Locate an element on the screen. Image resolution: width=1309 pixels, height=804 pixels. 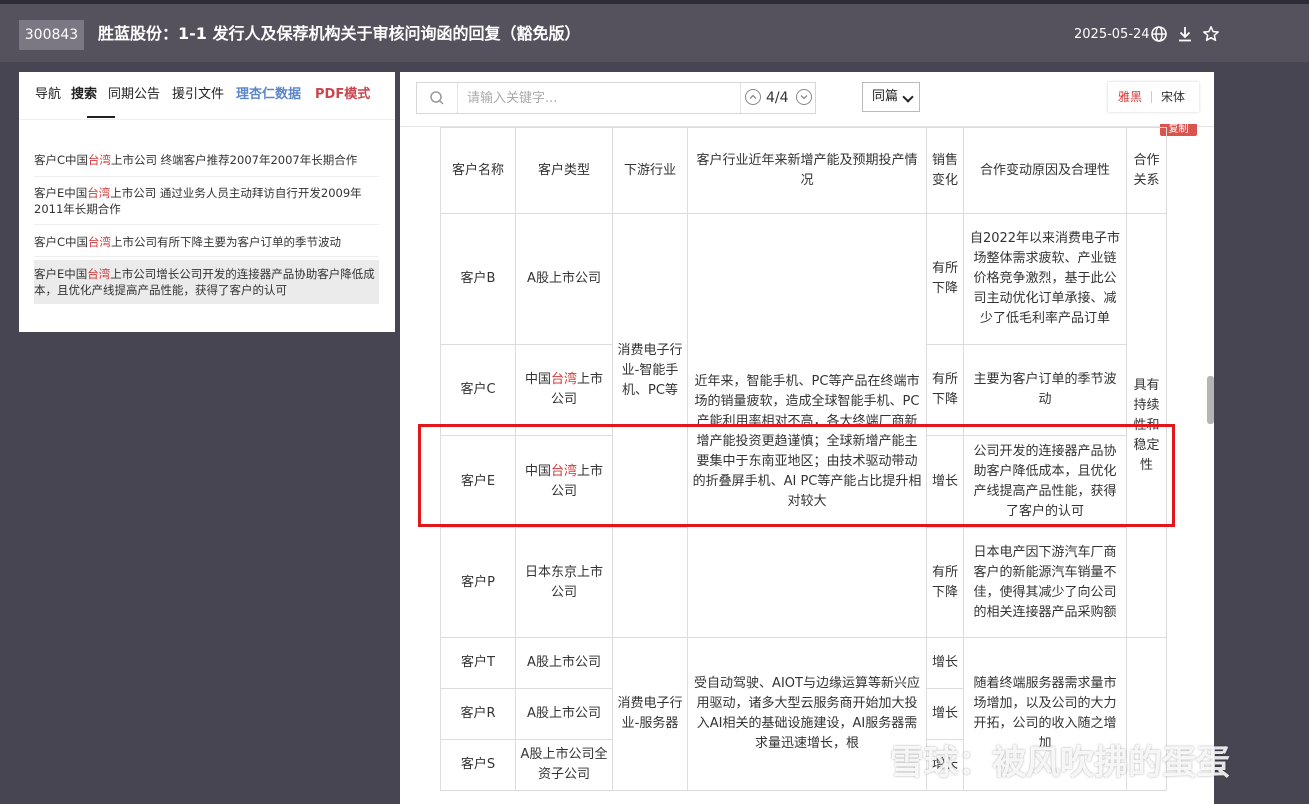
viewer-toolbar: 4/4 同篇 雅黑 宋体 is located at coordinates (807, 99).